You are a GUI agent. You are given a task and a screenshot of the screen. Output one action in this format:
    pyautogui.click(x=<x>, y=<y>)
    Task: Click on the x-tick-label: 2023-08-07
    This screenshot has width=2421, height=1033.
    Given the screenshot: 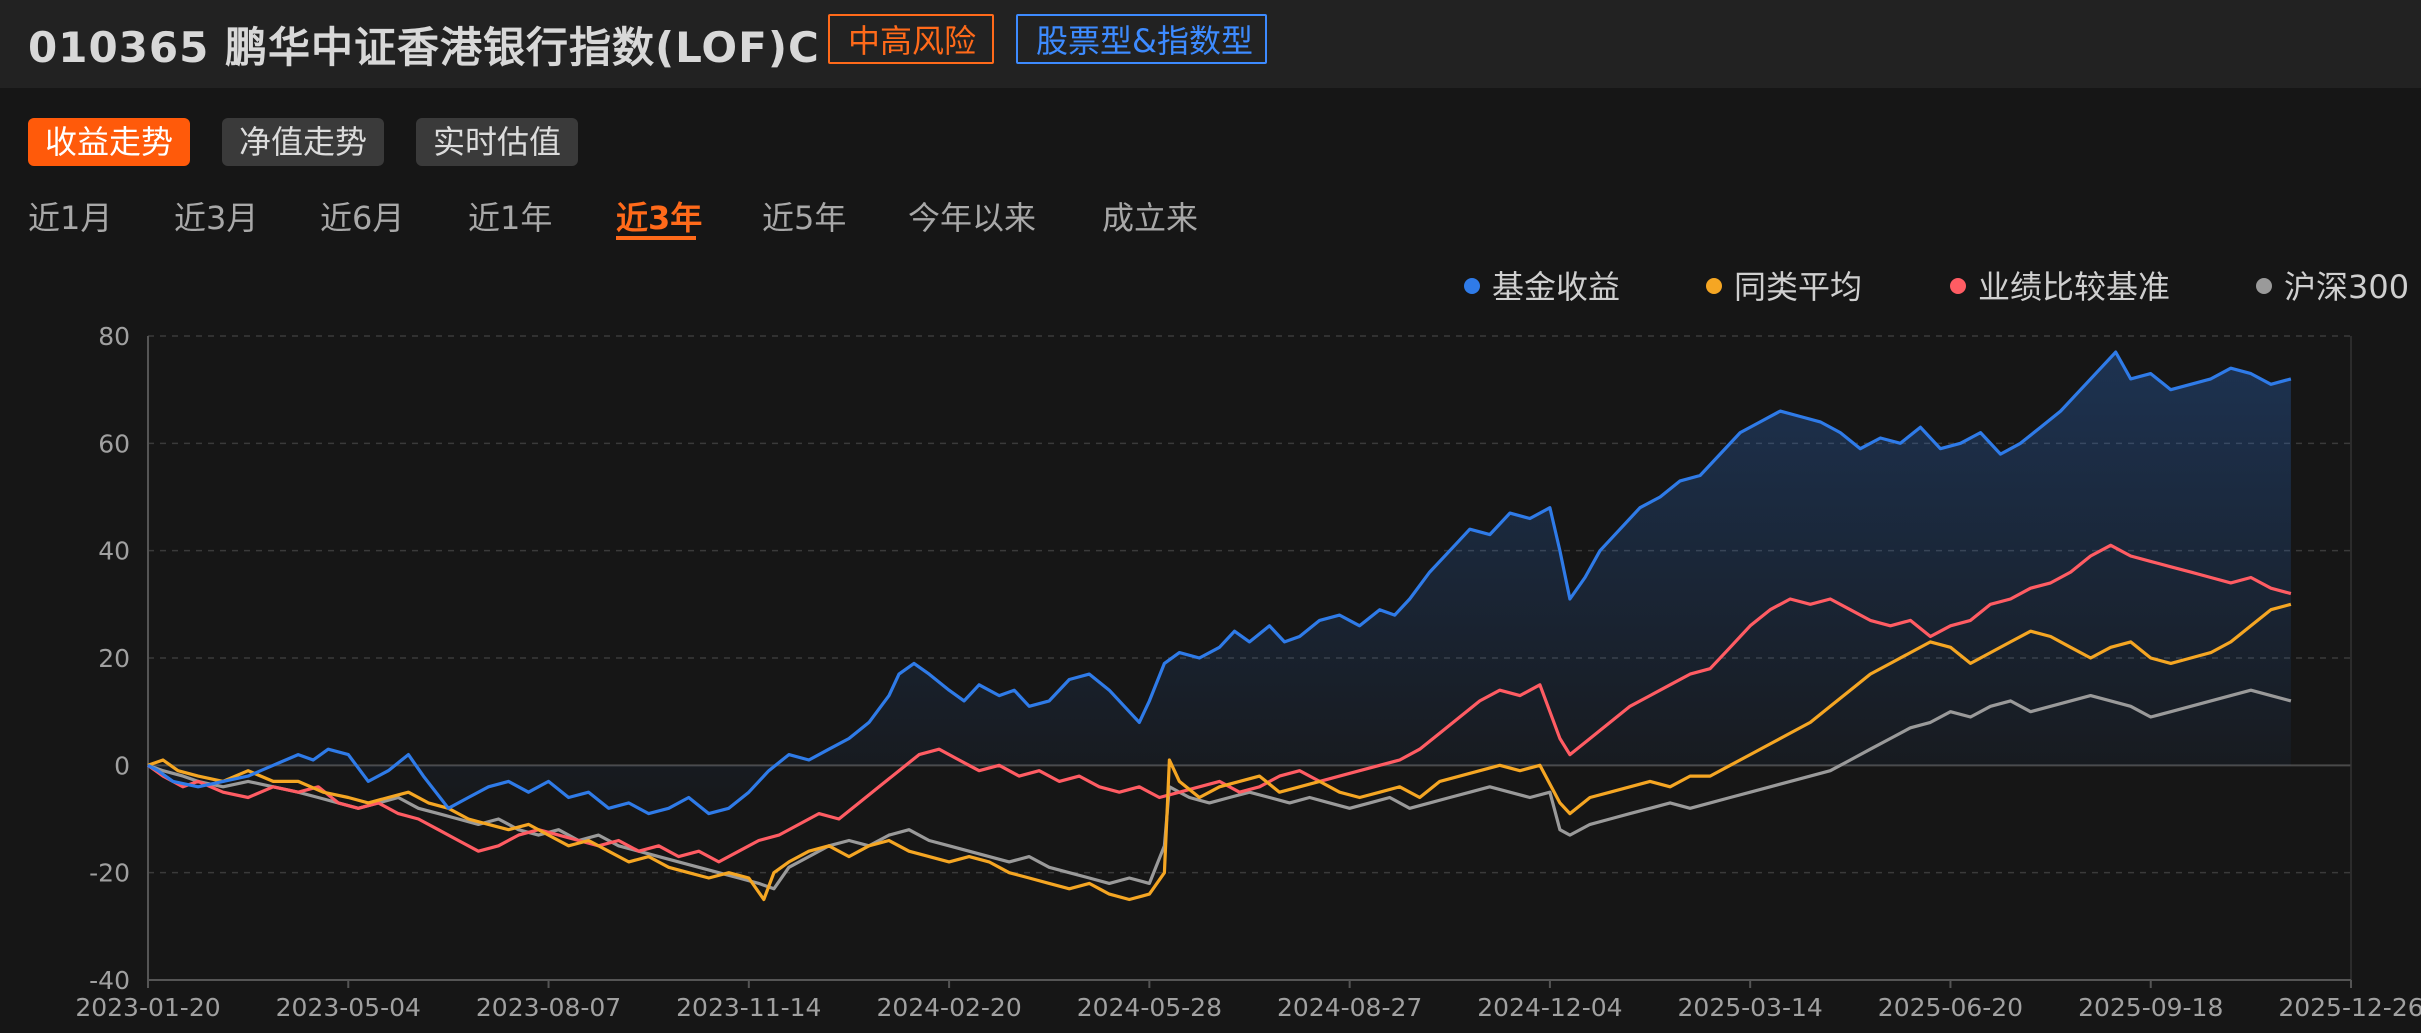 What is the action you would take?
    pyautogui.click(x=548, y=1007)
    